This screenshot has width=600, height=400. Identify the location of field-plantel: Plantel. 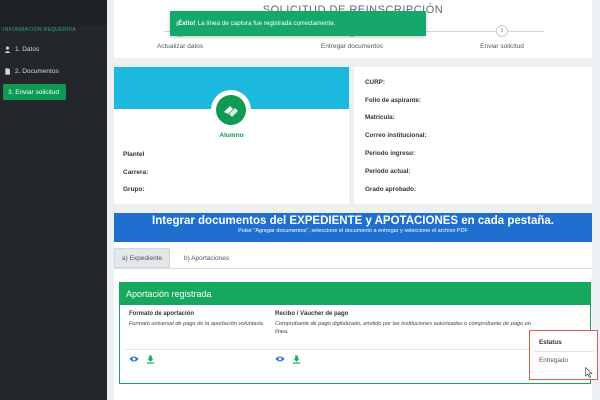
(134, 154).